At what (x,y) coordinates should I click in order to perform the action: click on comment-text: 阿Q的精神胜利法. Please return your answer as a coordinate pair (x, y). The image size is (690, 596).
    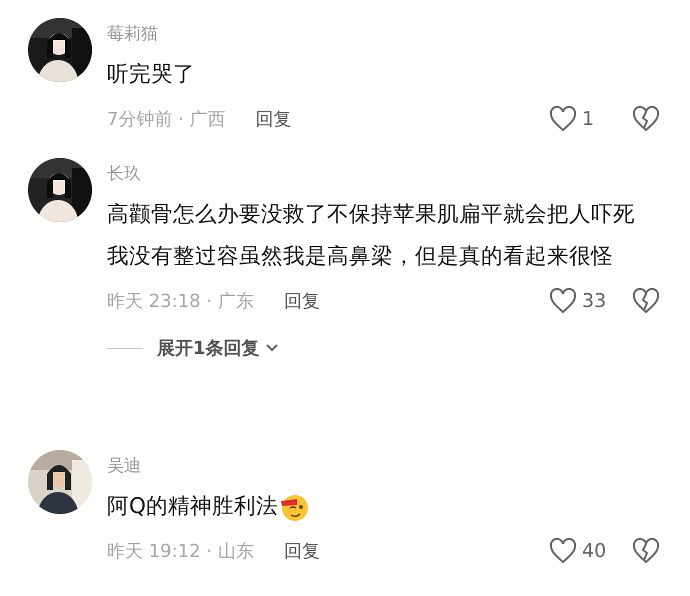
    Looking at the image, I should click on (192, 507).